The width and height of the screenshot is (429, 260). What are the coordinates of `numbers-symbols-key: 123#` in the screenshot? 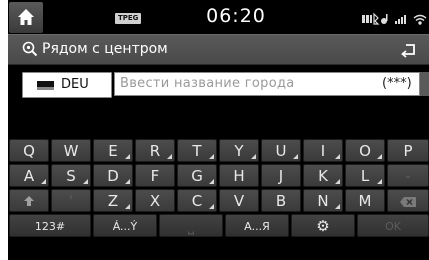 It's located at (50, 225).